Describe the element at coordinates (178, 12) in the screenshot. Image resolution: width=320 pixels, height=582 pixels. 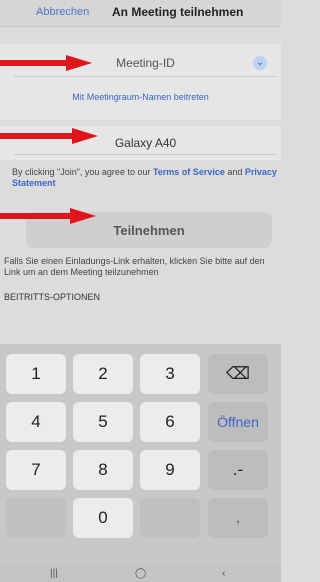
I see `page-title: An Meeting teilnehmen` at that location.